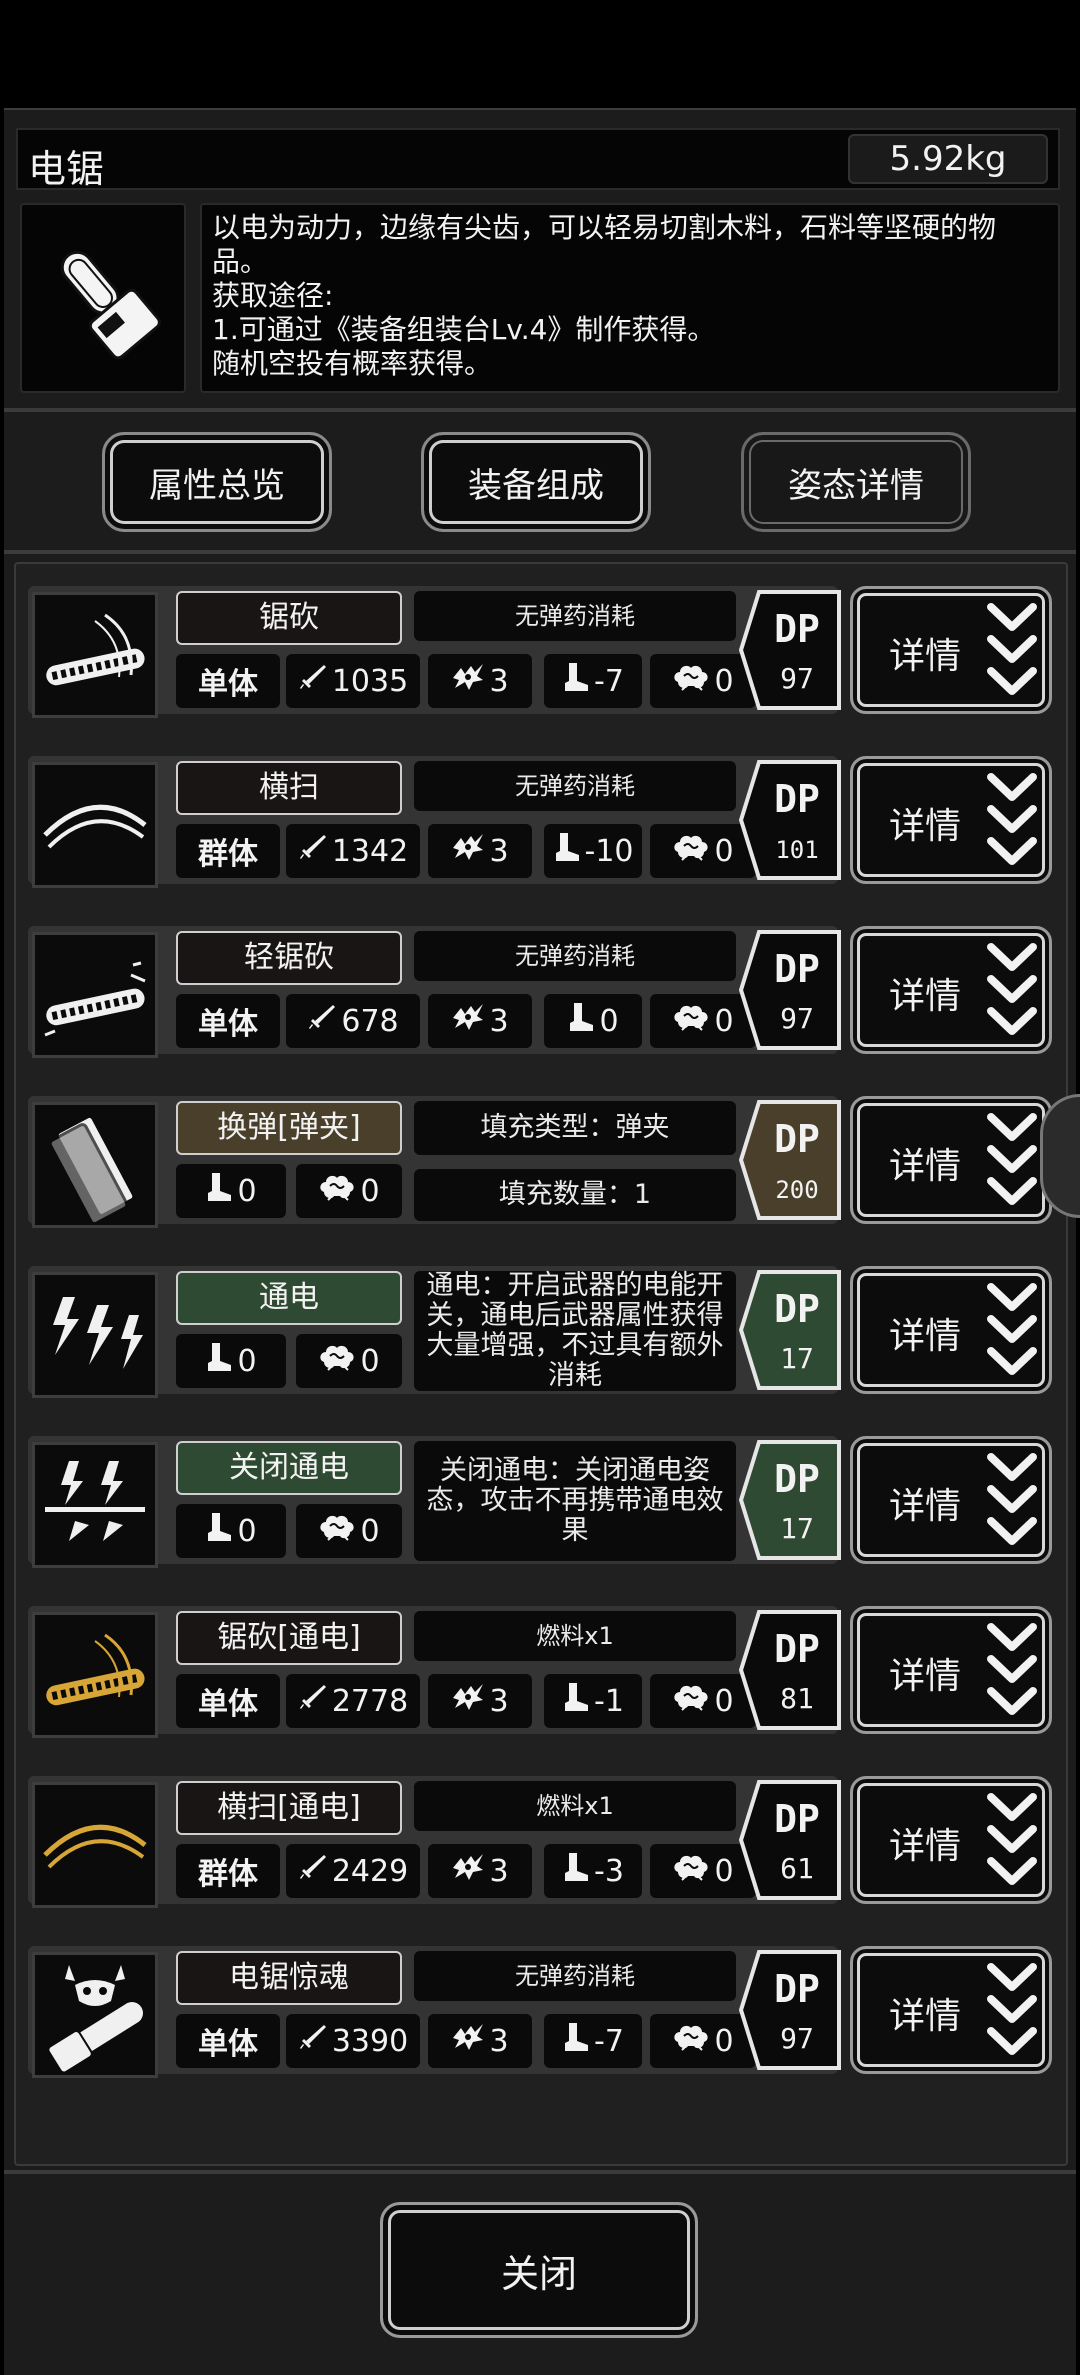 This screenshot has width=1080, height=2375. What do you see at coordinates (541, 1671) in the screenshot?
I see `skill-row: 锯砍[通电] 燃料x1 单体 2778 3 -1 0 DP 81 详情` at bounding box center [541, 1671].